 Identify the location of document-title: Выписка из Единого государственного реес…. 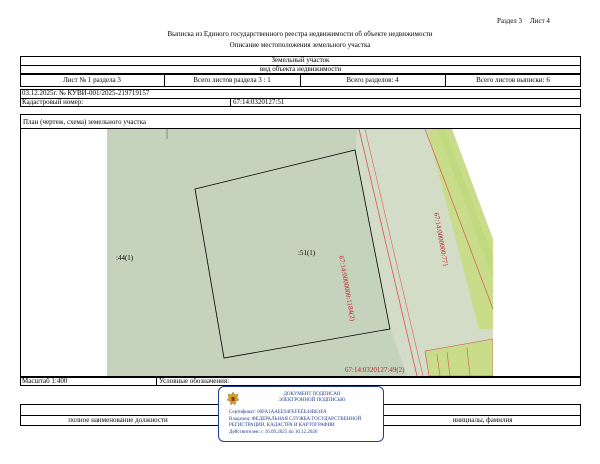
(300, 34).